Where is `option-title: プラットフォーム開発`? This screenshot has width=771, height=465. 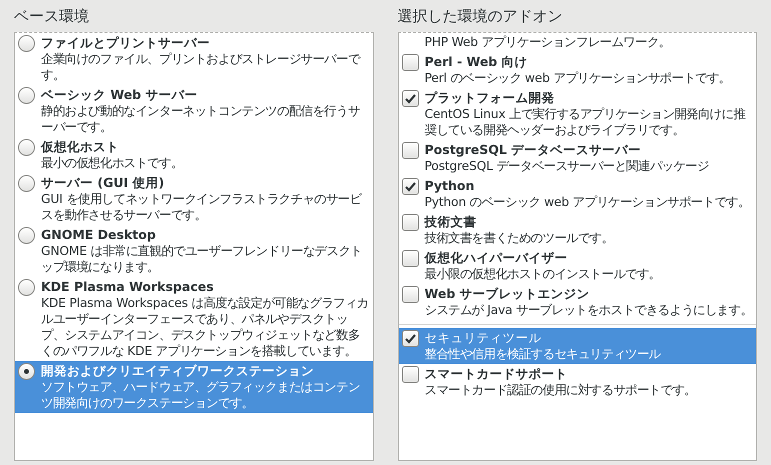 option-title: プラットフォーム開発 is located at coordinates (490, 97).